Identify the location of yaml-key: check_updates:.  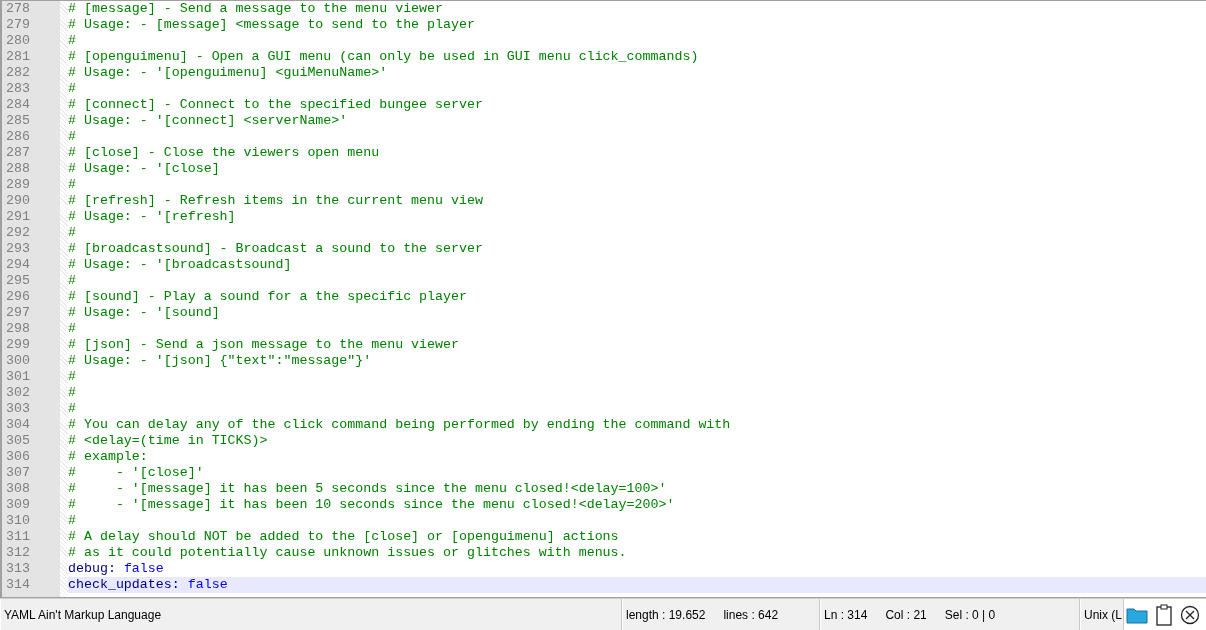
(124, 584).